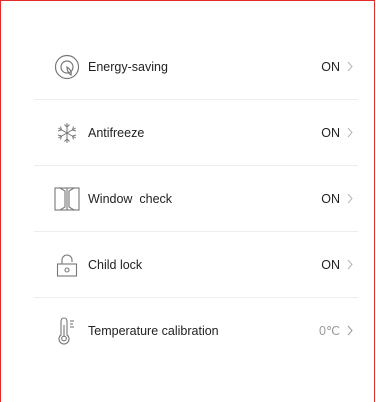  Describe the element at coordinates (67, 265) in the screenshot. I see `lock-icon` at that location.